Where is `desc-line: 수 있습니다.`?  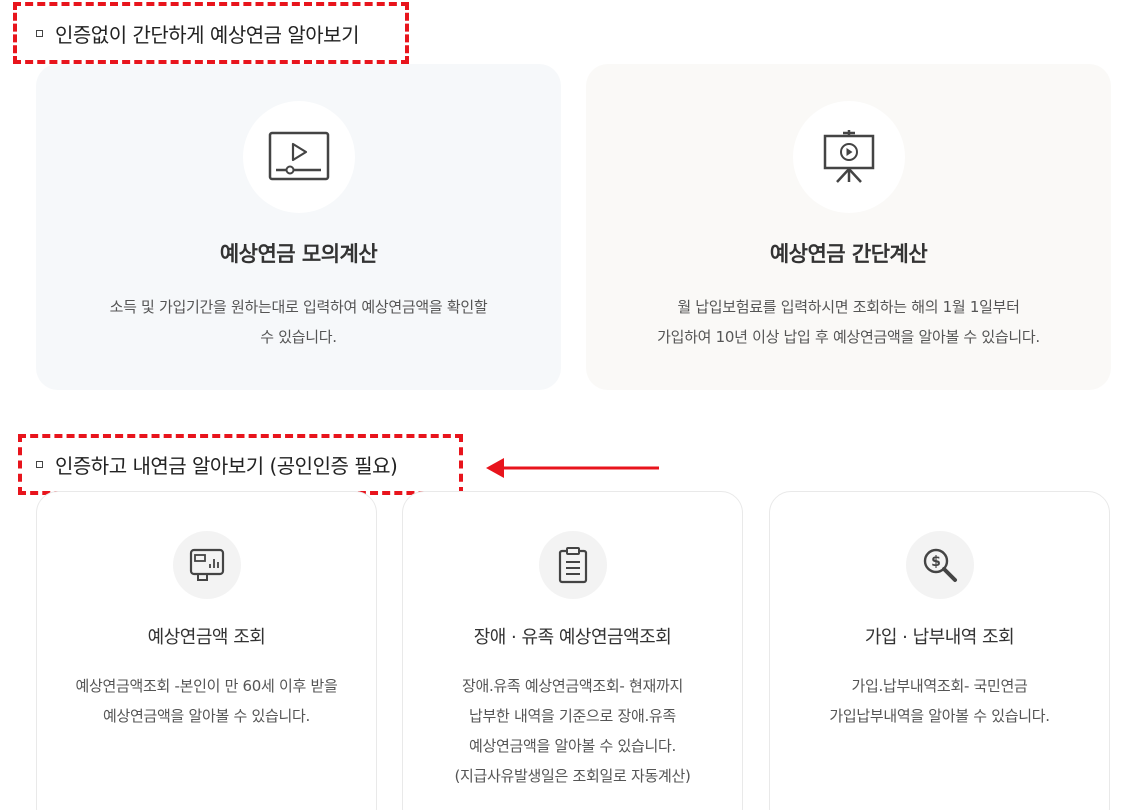 desc-line: 수 있습니다. is located at coordinates (298, 337).